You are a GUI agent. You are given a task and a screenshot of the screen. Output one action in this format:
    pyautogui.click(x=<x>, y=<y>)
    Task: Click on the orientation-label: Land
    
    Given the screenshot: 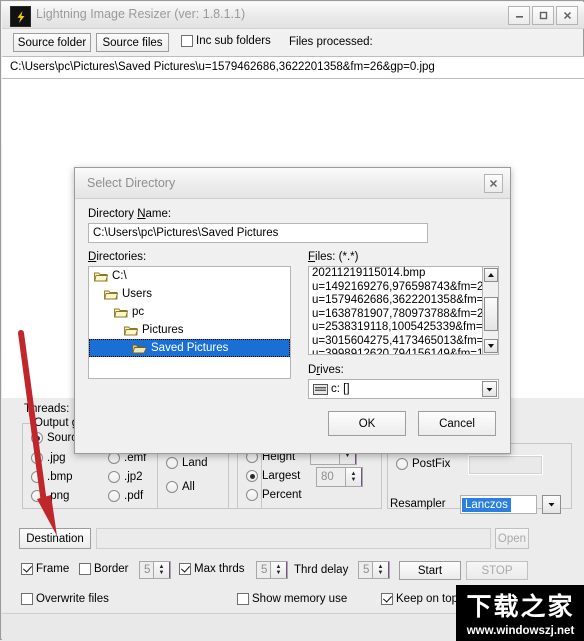 What is the action you would take?
    pyautogui.click(x=195, y=463)
    